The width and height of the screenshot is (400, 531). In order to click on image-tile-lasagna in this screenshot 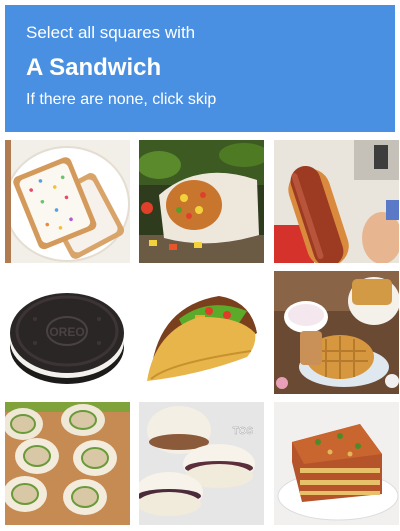, I will do `click(336, 463)`.